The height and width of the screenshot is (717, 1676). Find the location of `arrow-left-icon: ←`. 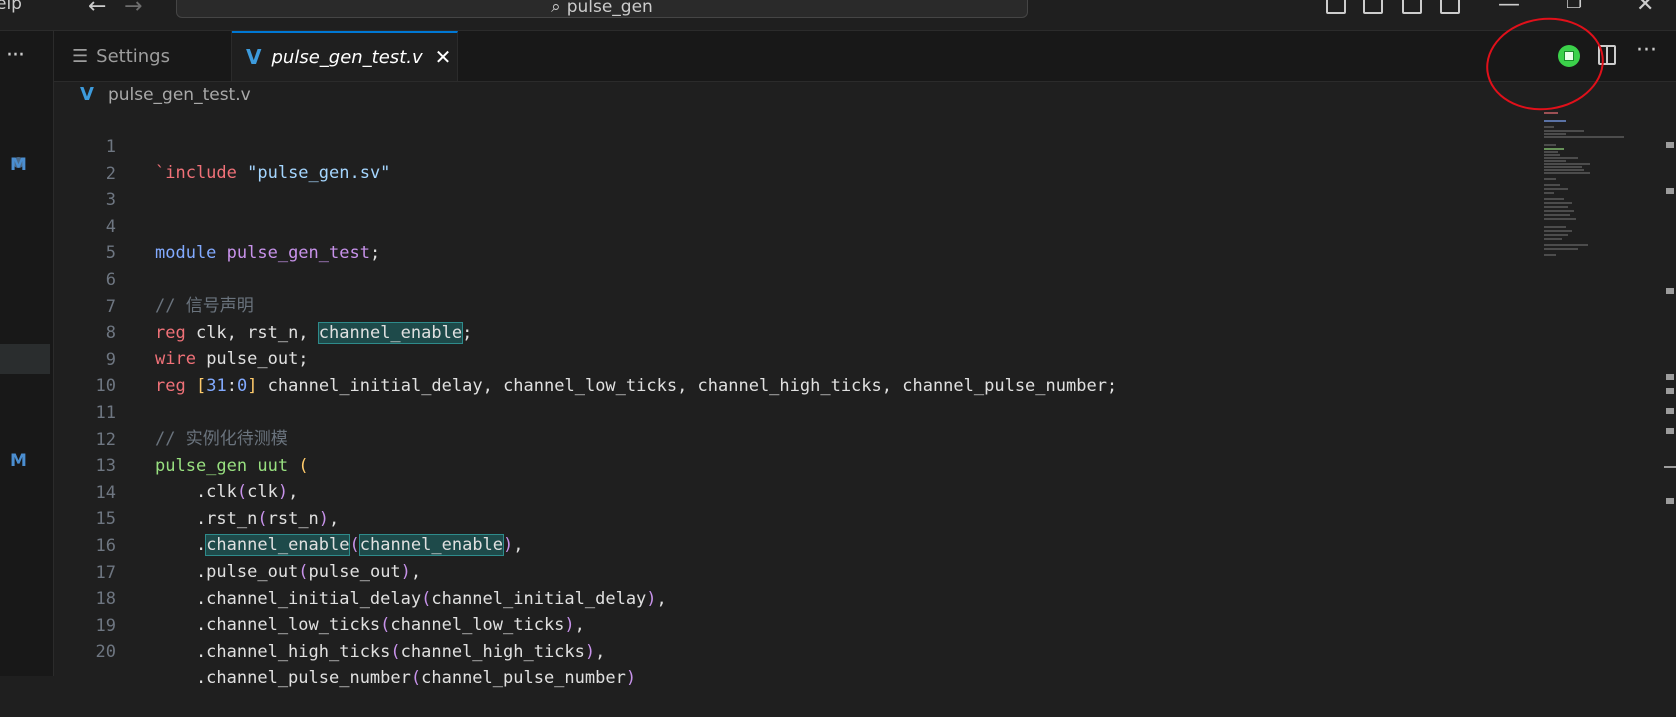

arrow-left-icon: ← is located at coordinates (97, 9).